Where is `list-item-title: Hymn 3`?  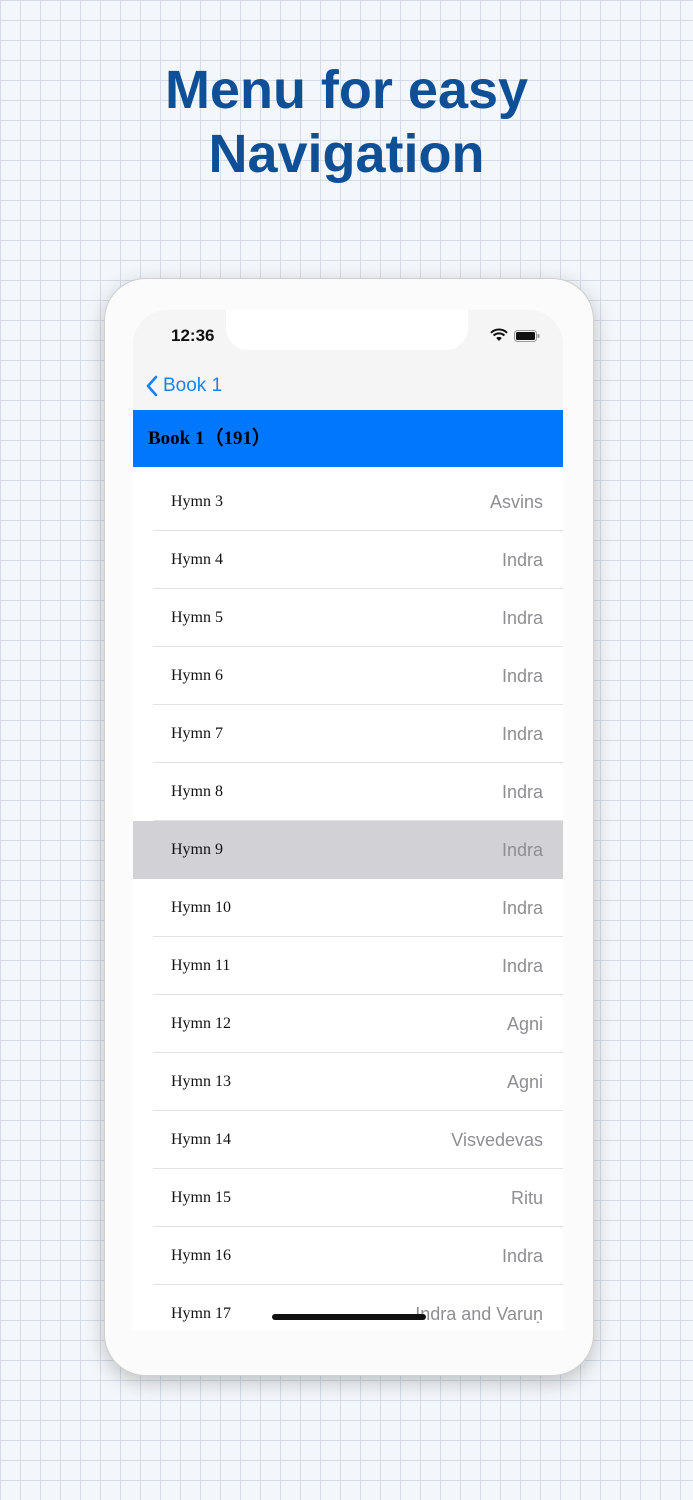 list-item-title: Hymn 3 is located at coordinates (197, 501).